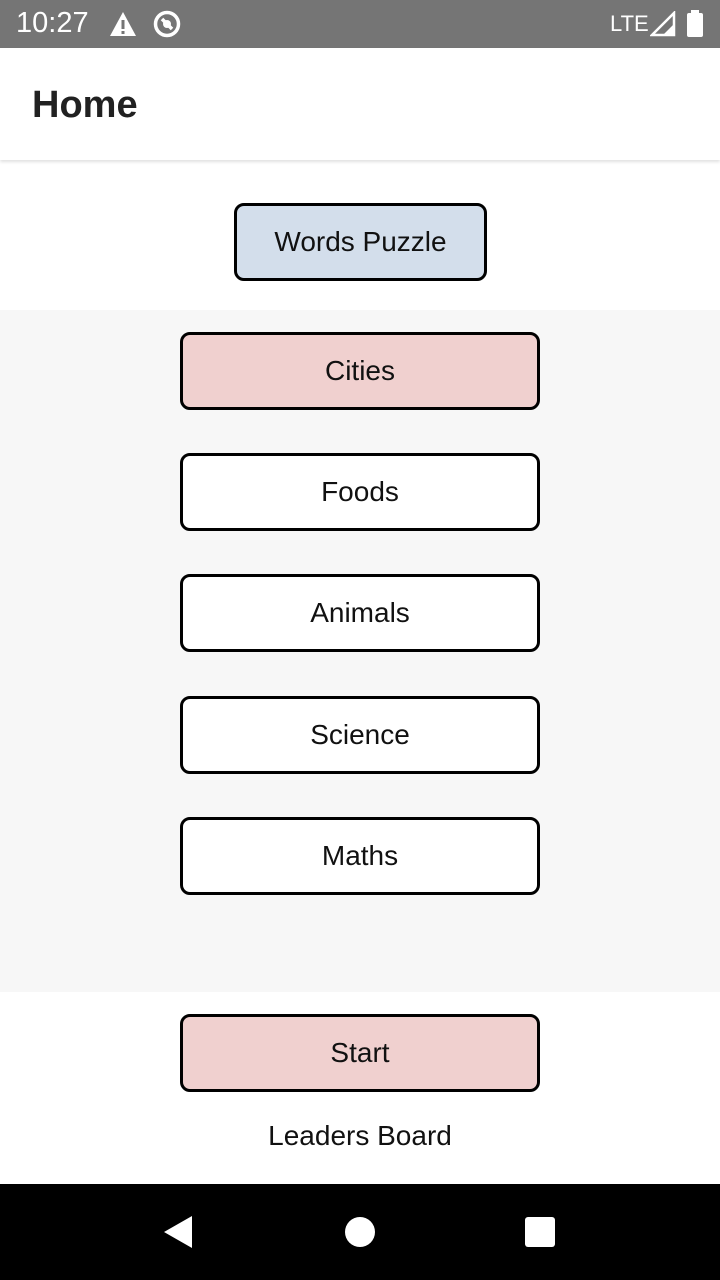 The image size is (720, 1280). I want to click on network-type: LTE, so click(629, 23).